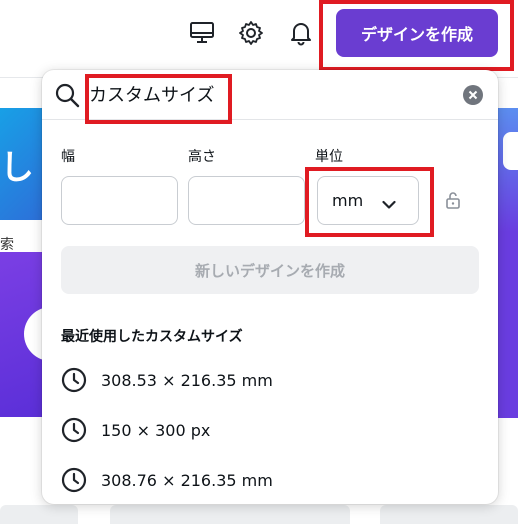  Describe the element at coordinates (156, 430) in the screenshot. I see `recent-size-label: 150 × 300 px` at that location.